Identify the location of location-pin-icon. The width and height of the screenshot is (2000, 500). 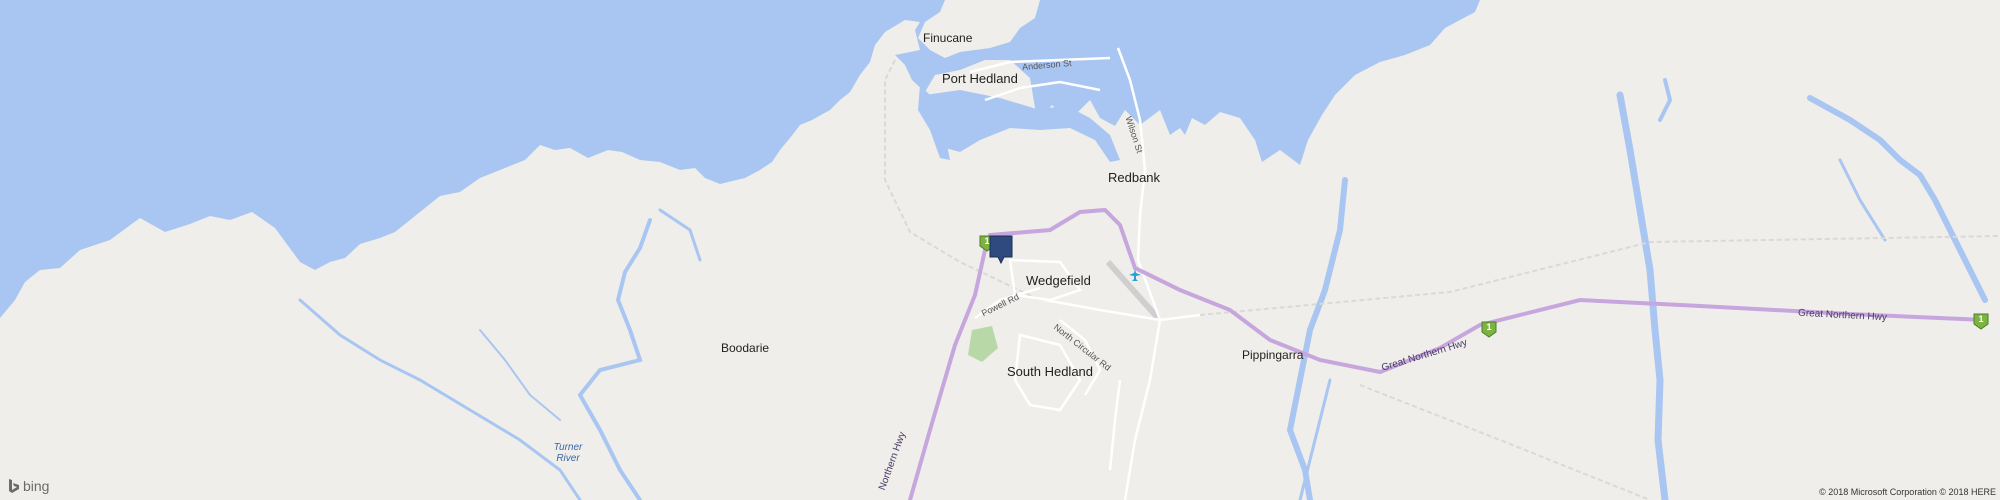
(1001, 252).